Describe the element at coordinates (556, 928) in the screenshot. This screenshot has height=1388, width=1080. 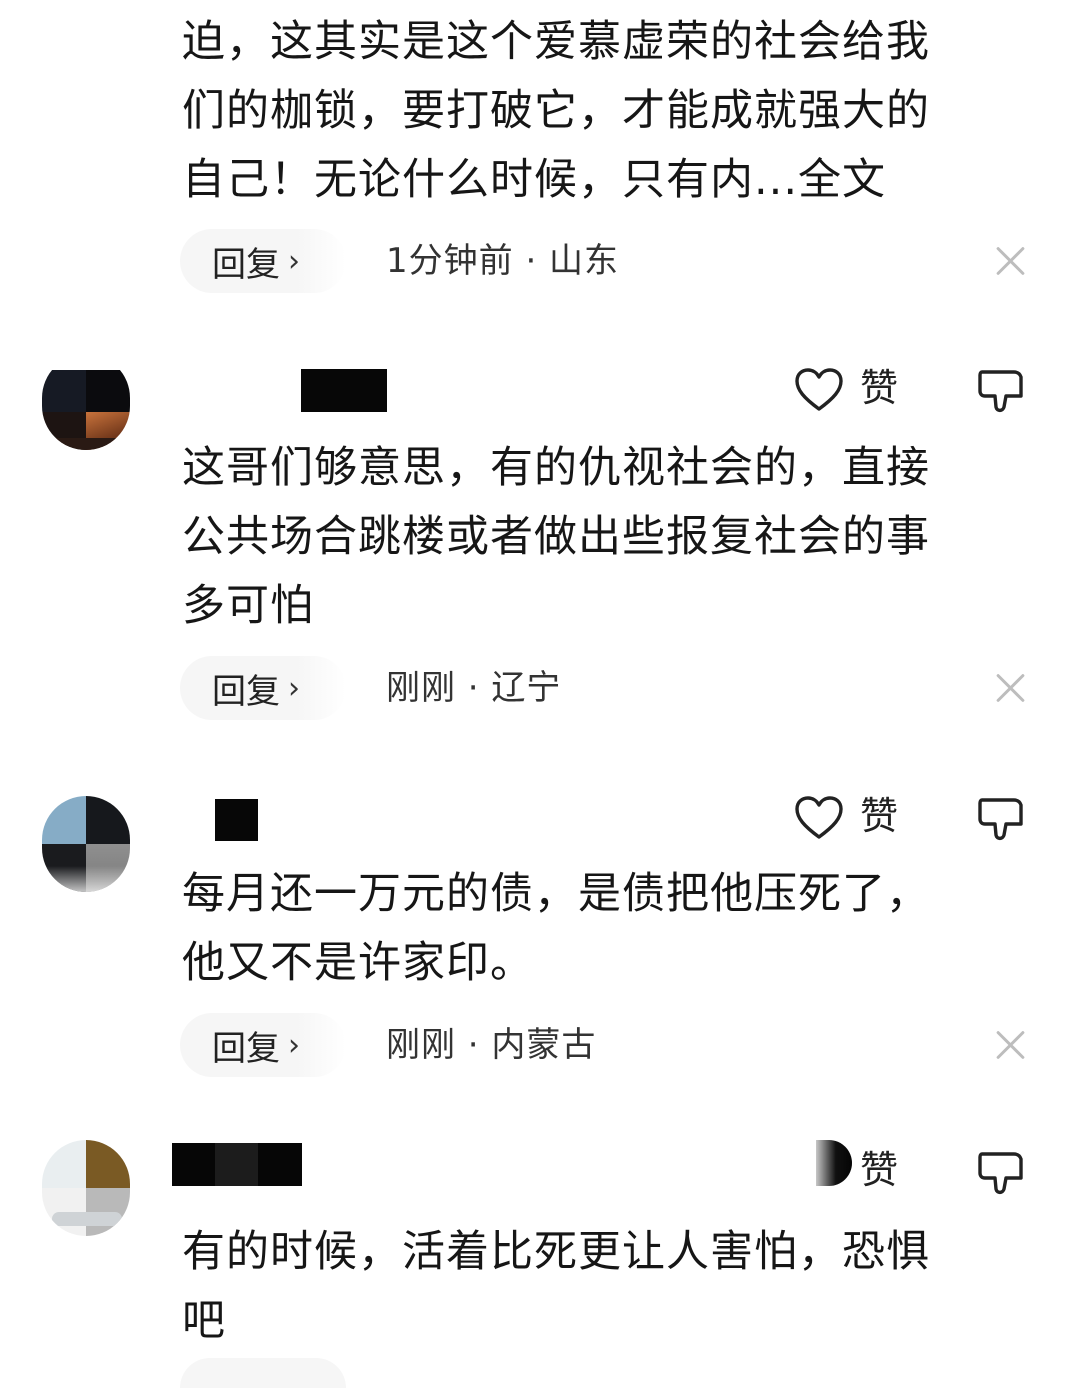
I see `comment-text: 每月还一万元的债，是债把他压死了， 他又不是许家印。` at that location.